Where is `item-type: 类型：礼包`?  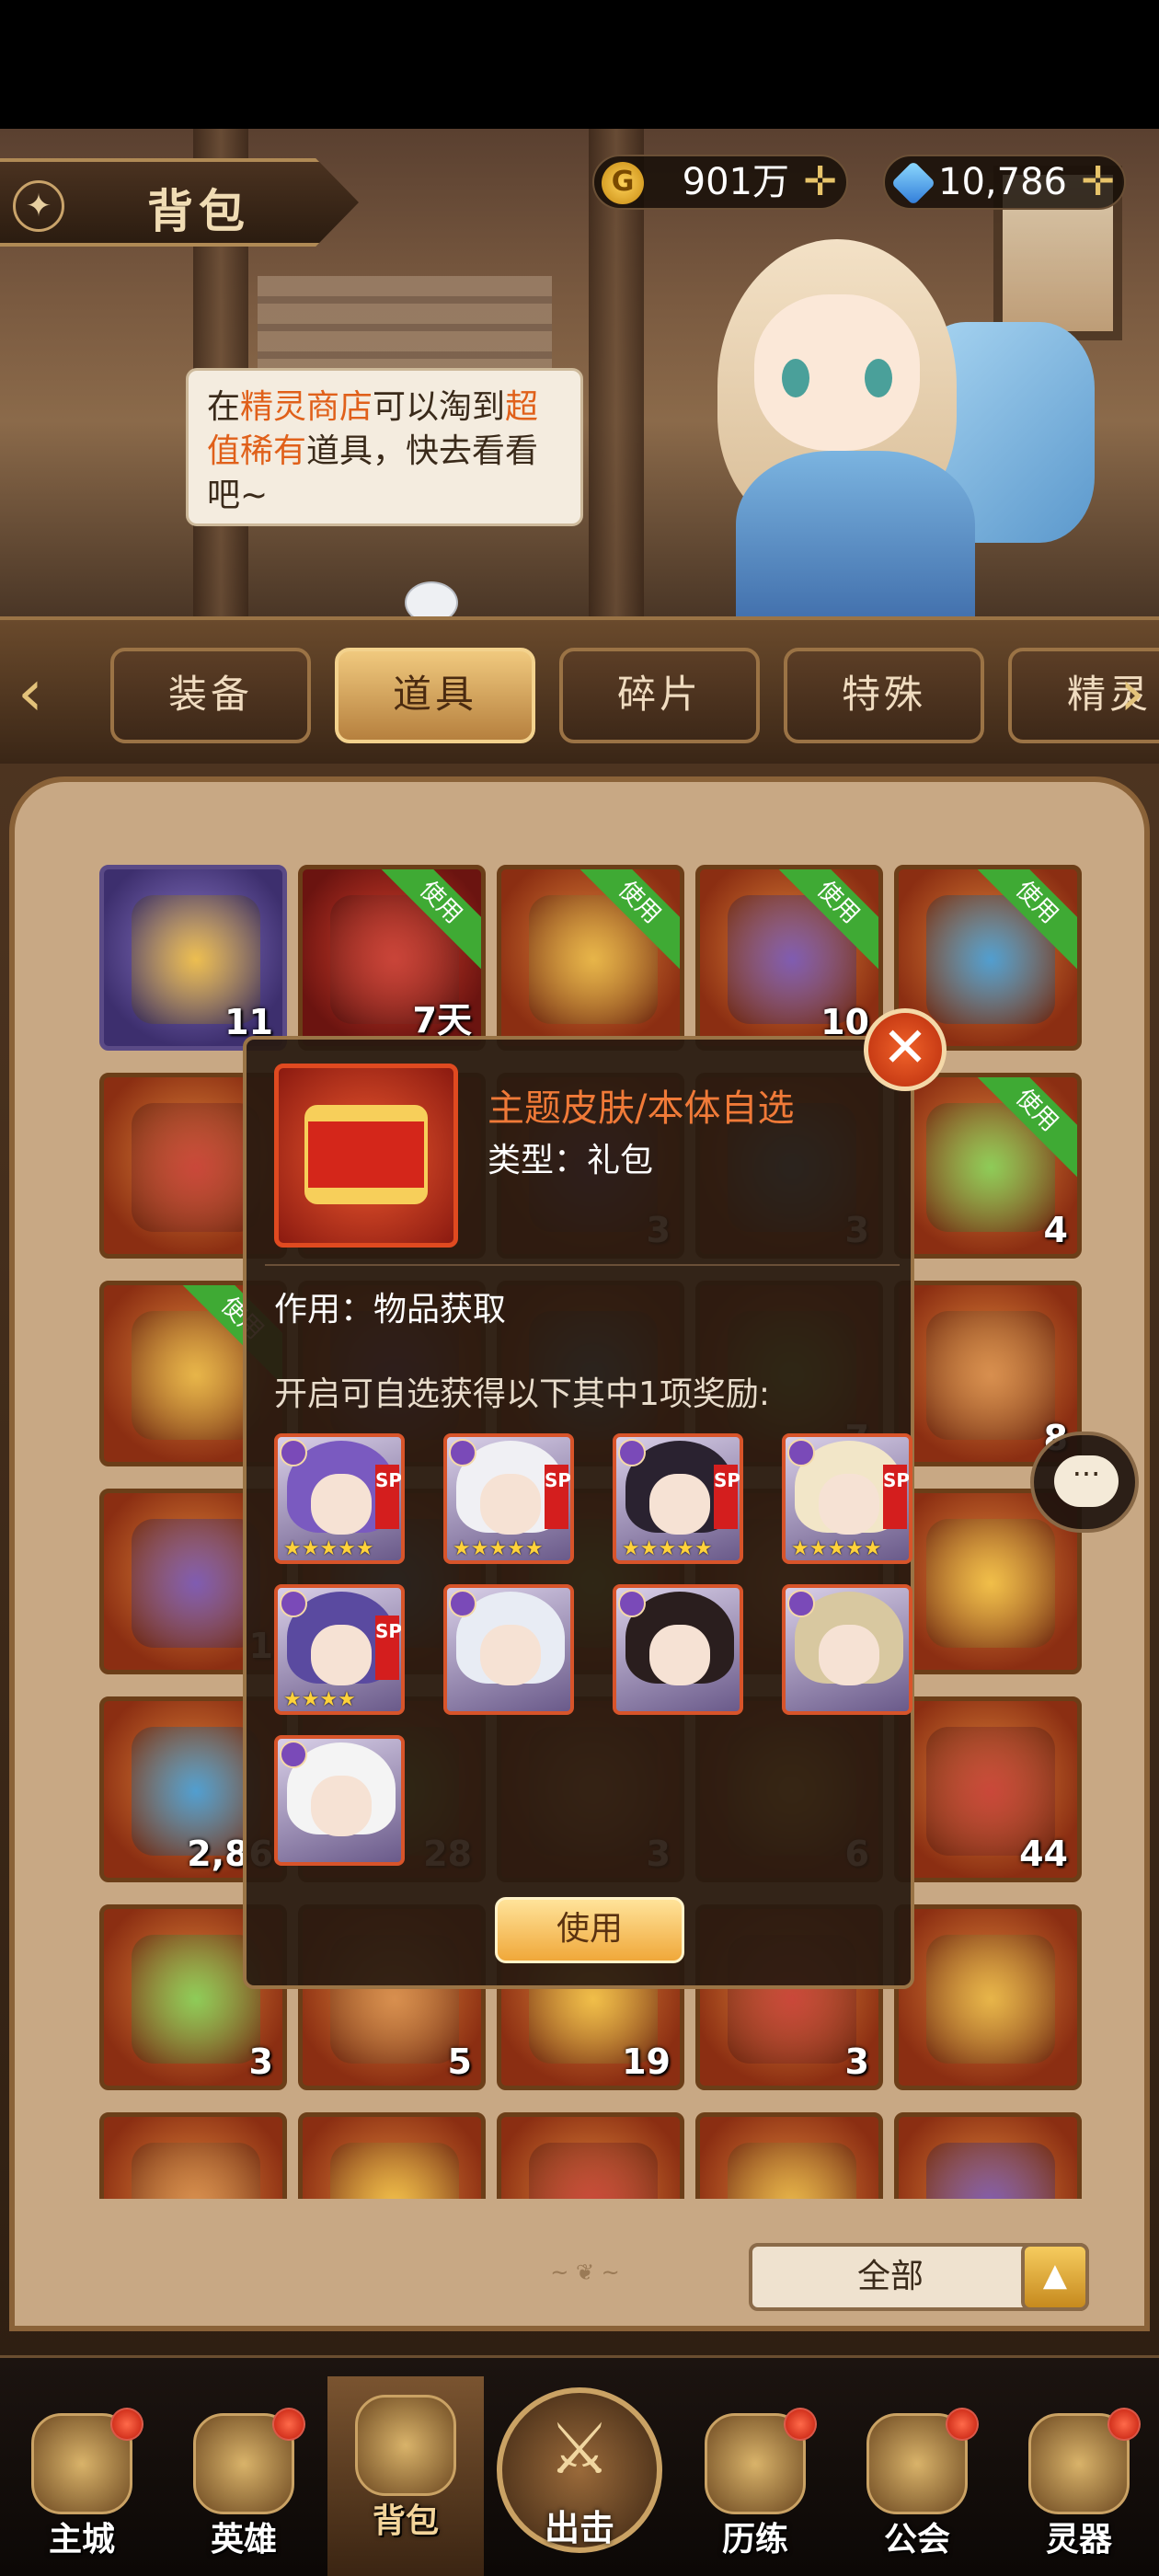 item-type: 类型：礼包 is located at coordinates (571, 1160).